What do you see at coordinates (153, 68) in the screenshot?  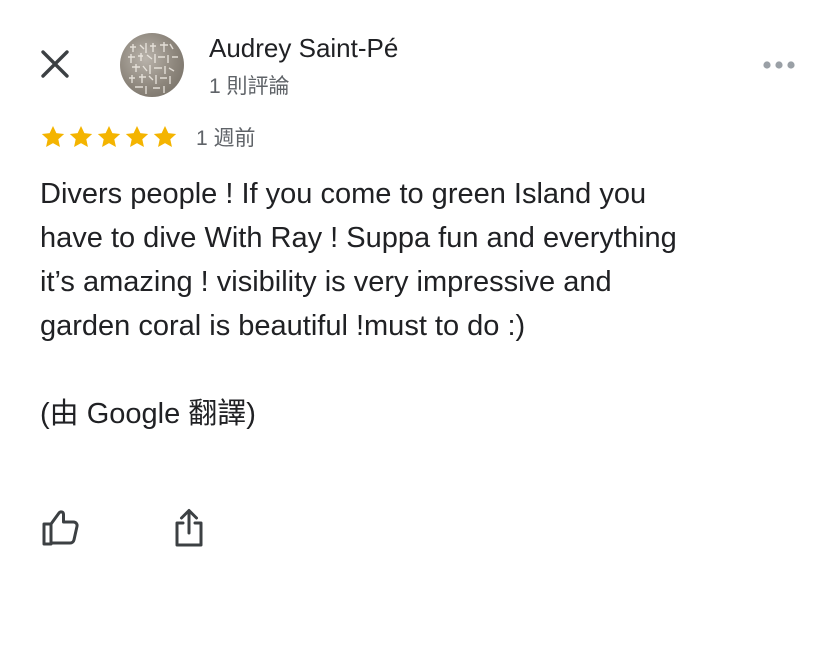 I see `avatar-image` at bounding box center [153, 68].